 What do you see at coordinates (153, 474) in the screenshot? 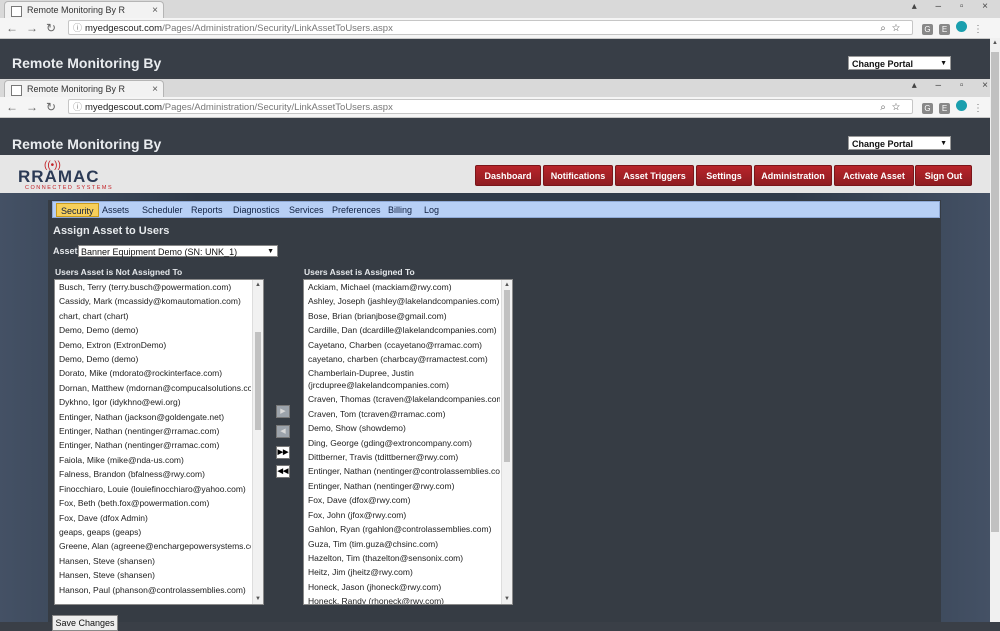
I see `list-item: Falness, Brandon (bfalness@rwy.com)` at bounding box center [153, 474].